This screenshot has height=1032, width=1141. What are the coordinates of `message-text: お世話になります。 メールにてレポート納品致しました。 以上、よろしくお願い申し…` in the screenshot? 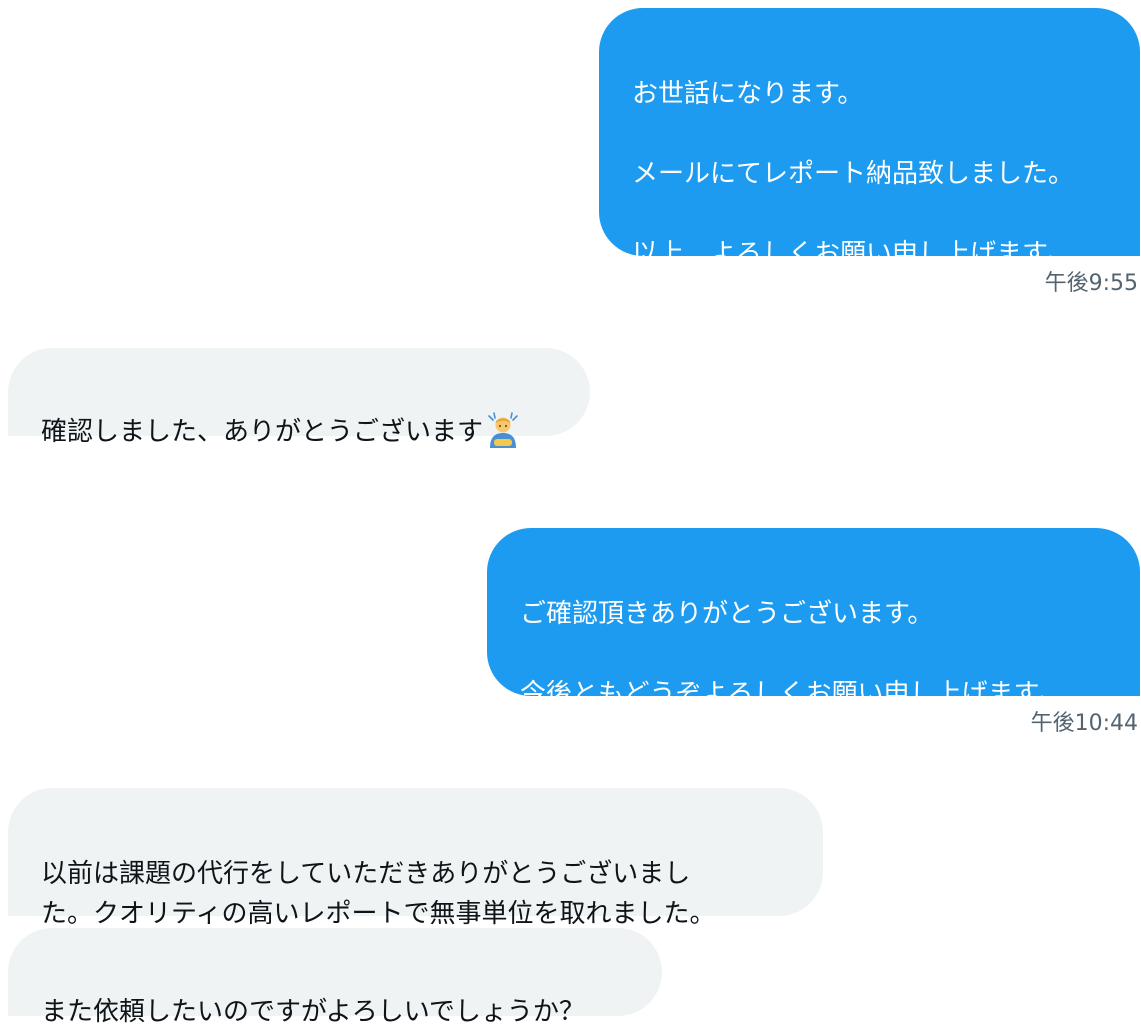 It's located at (853, 174).